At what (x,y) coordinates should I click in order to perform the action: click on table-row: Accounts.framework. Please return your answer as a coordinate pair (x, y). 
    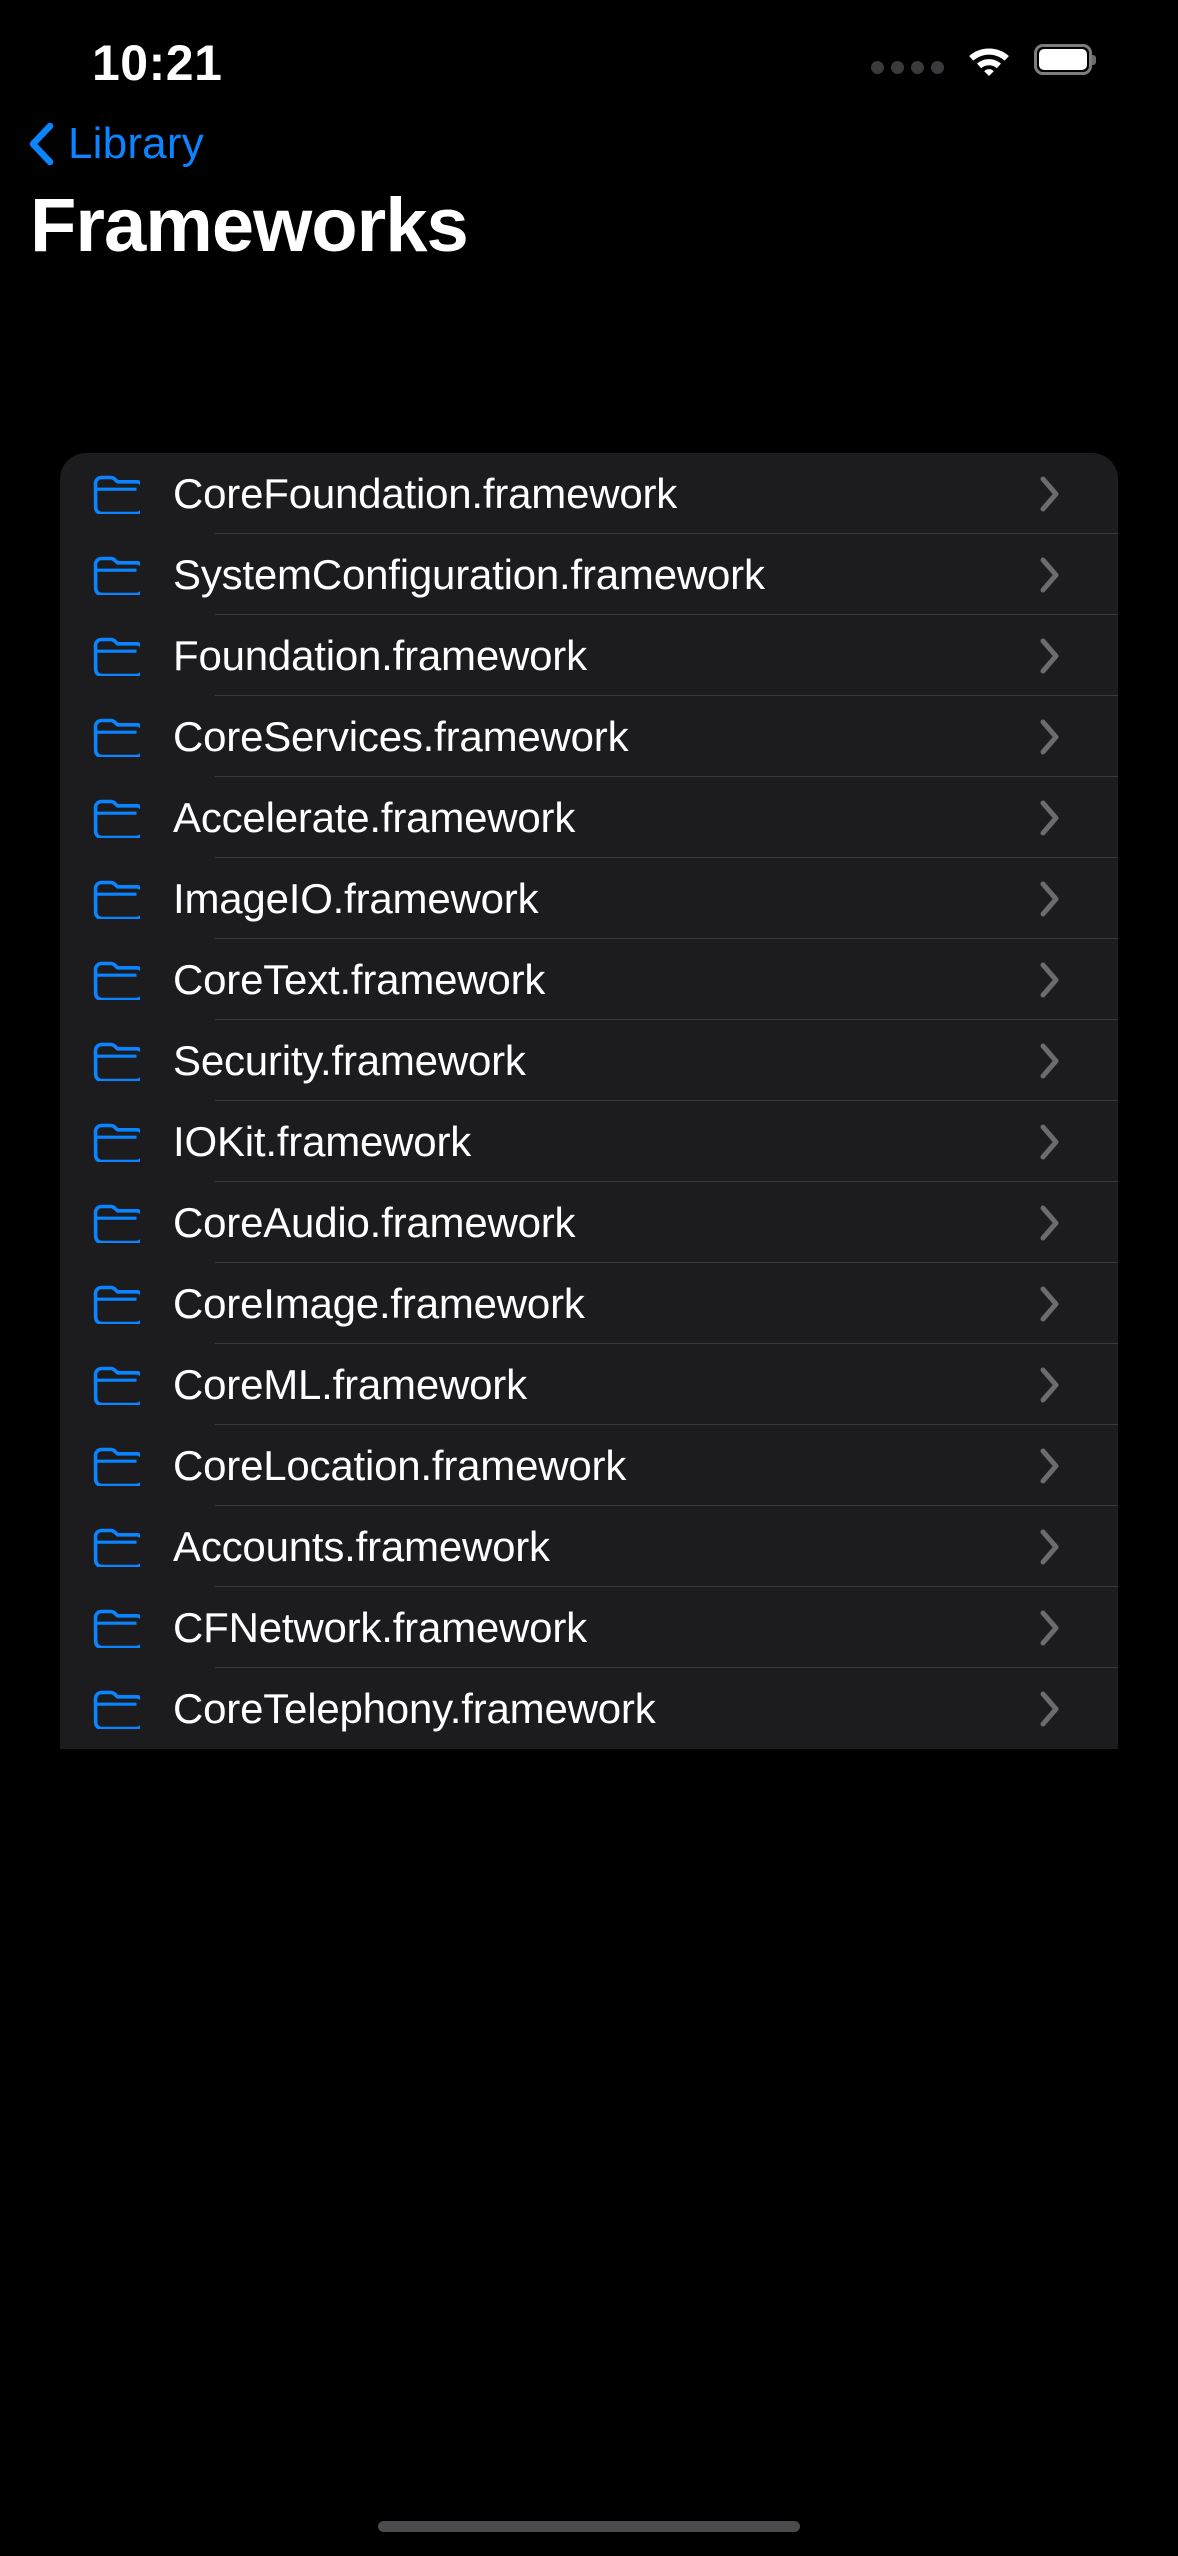
    Looking at the image, I should click on (589, 1546).